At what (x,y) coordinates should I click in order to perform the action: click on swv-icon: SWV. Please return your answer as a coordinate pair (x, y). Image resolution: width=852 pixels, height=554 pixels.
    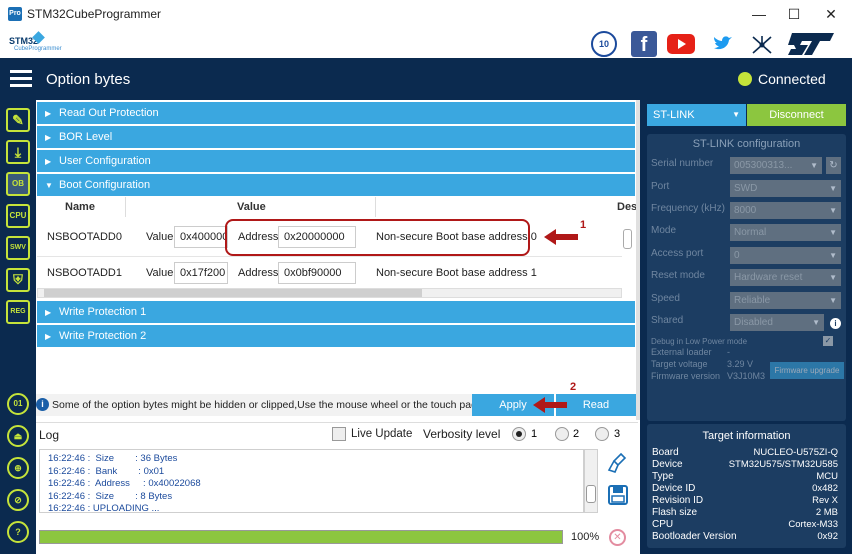
    Looking at the image, I should click on (18, 248).